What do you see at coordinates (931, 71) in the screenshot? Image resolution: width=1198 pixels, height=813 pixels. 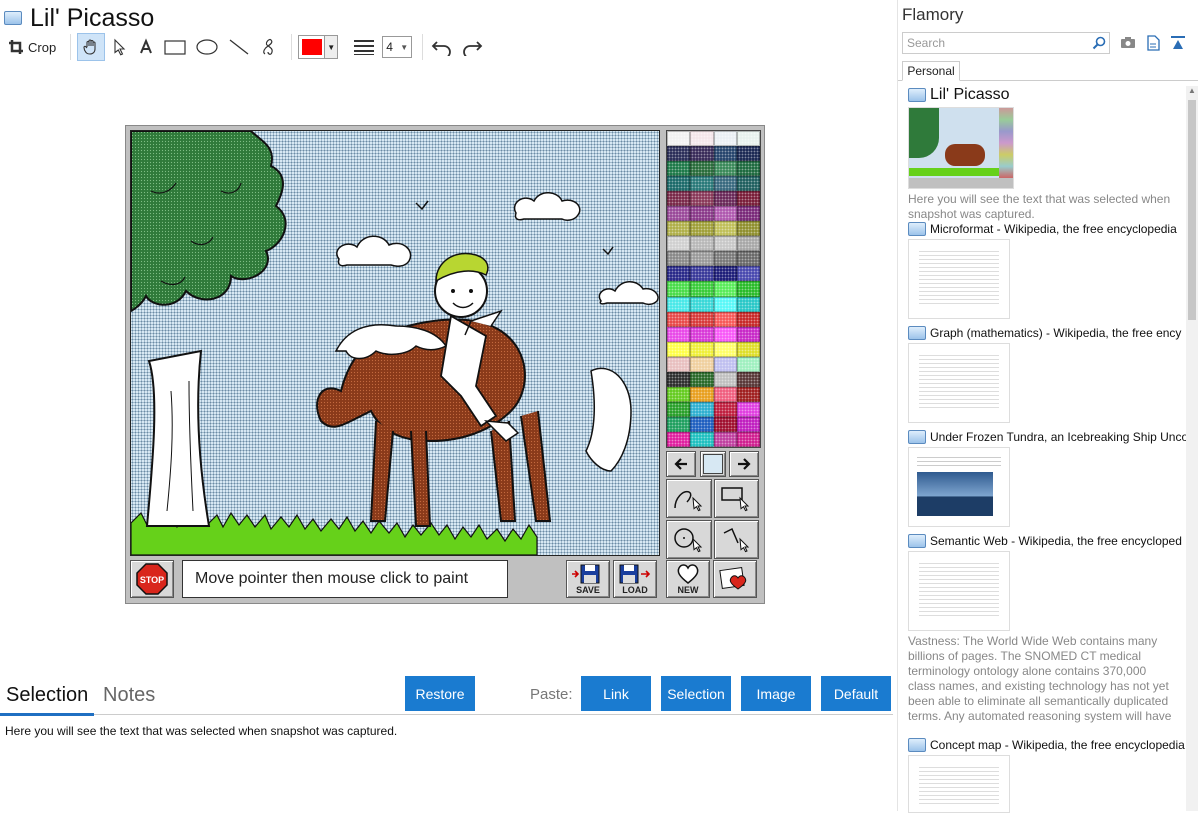 I see `tab-personal: Personal` at bounding box center [931, 71].